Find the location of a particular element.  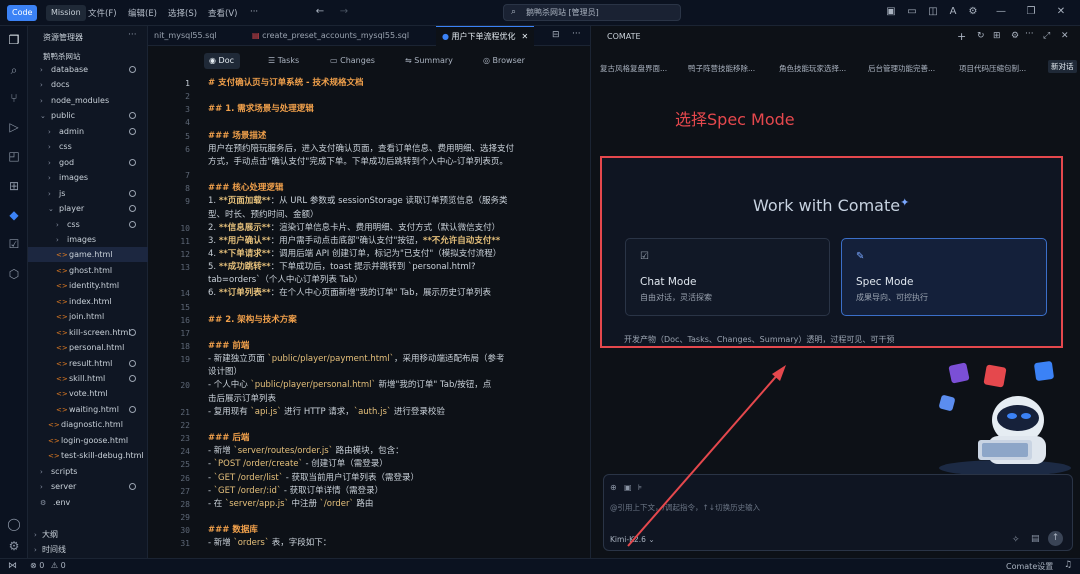

split-editor-icon: ⊟ is located at coordinates (556, 35).